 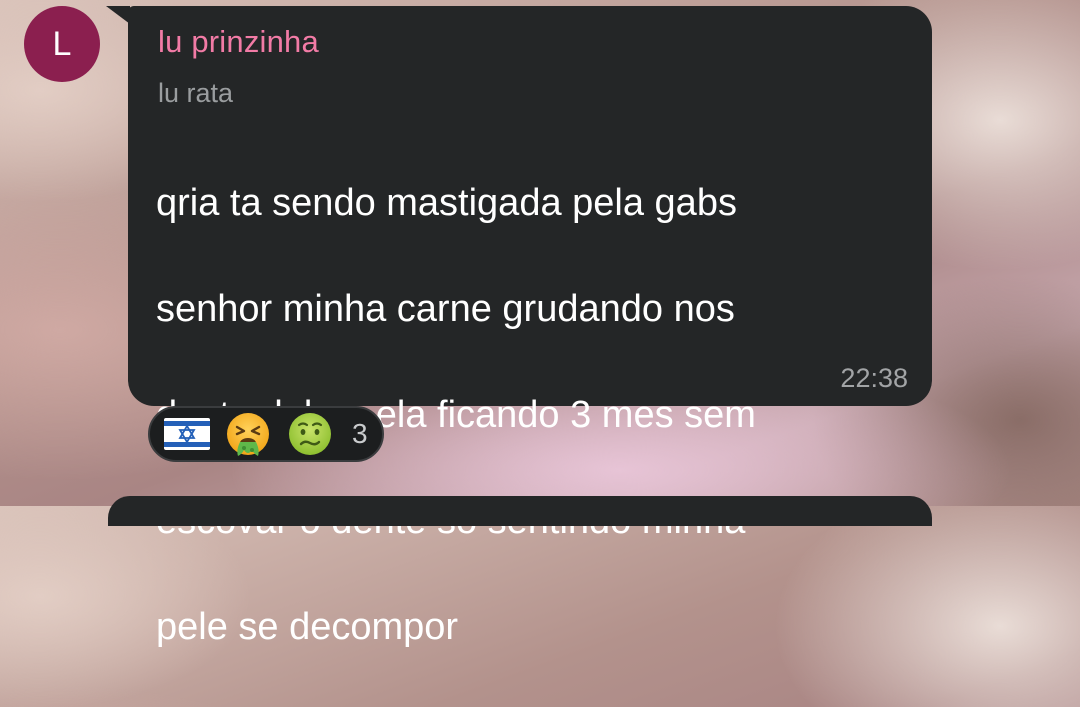 I want to click on message-line: qria ta sendo mastigada pela gabs, so click(x=446, y=203).